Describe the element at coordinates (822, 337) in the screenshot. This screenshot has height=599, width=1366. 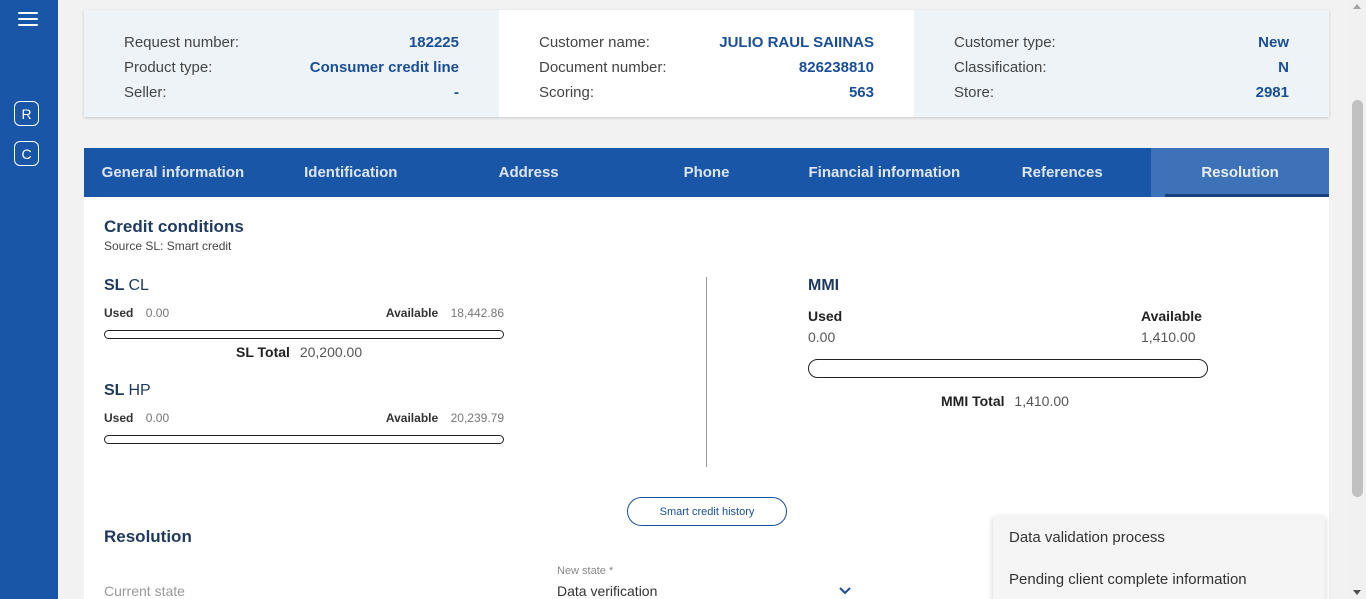
I see `mmi-used-value: 0.00` at that location.